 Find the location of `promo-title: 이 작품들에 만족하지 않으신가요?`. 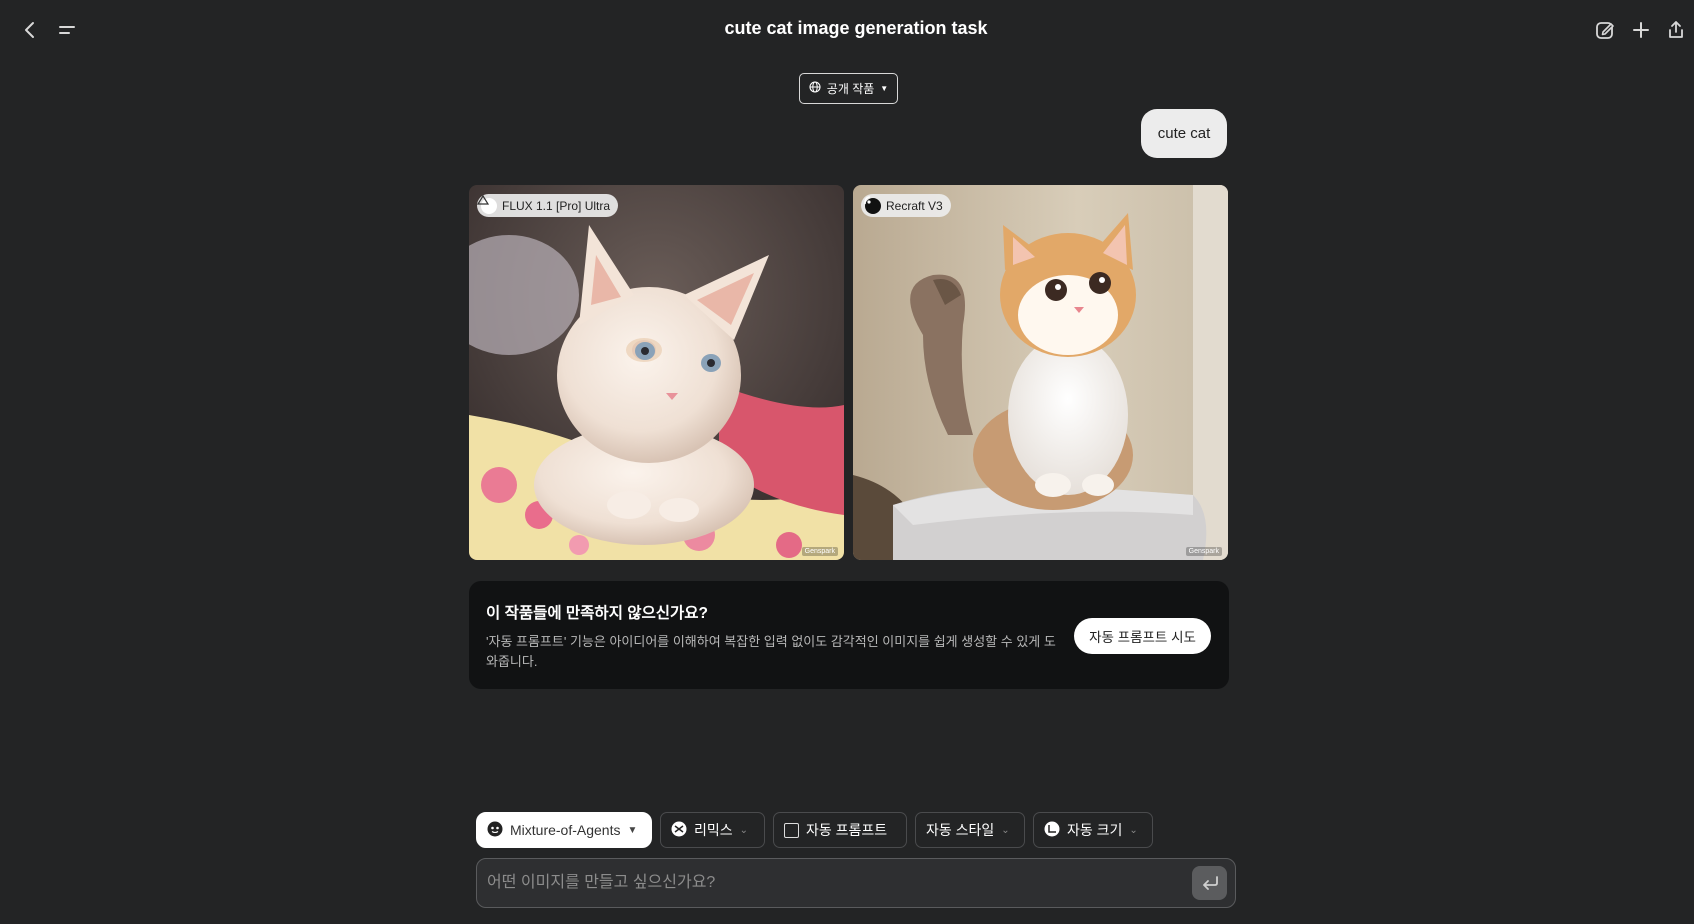

promo-title: 이 작품들에 만족하지 않으신가요? is located at coordinates (597, 613).